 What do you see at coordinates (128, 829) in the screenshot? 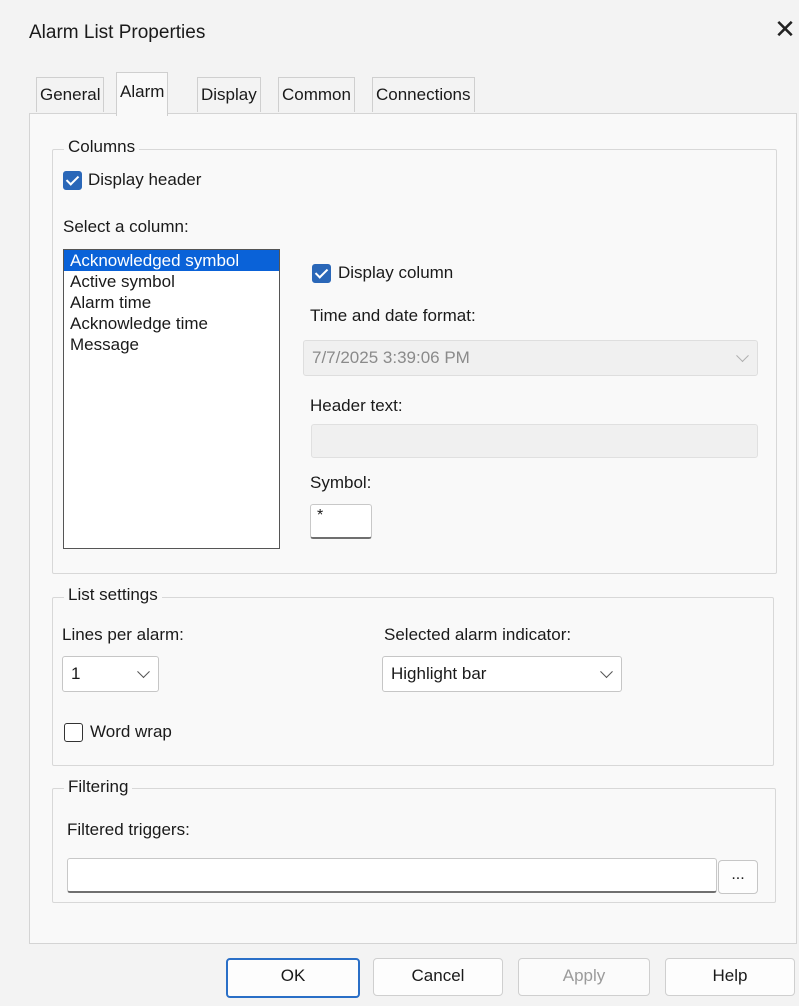
I see `filtered-triggers-label: Filtered triggers:` at bounding box center [128, 829].